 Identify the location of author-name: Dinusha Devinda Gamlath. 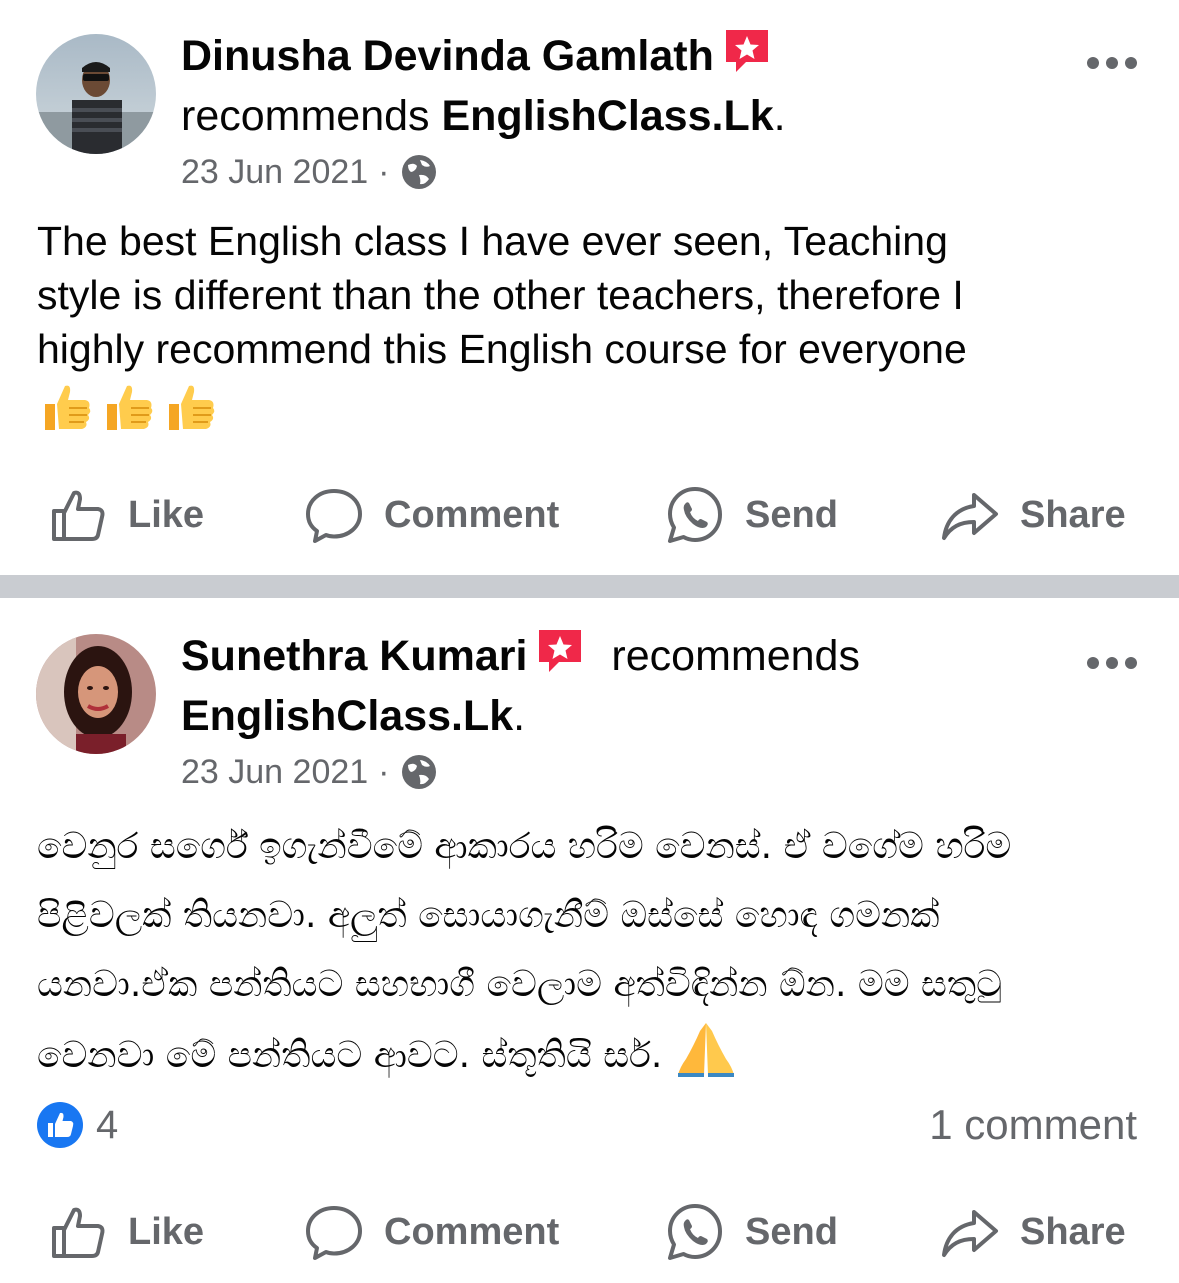
(447, 56).